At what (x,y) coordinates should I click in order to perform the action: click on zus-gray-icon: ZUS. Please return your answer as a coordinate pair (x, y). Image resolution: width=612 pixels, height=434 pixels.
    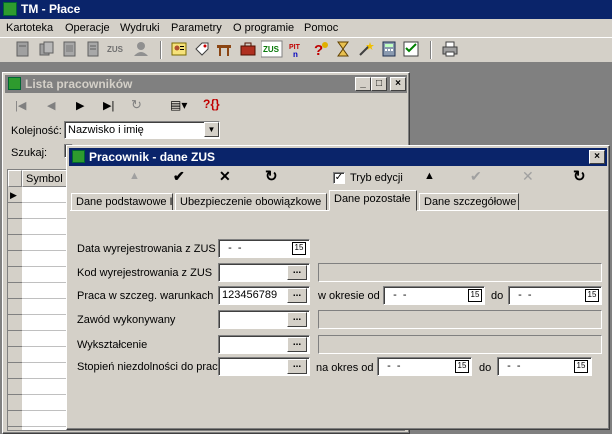
    Looking at the image, I should click on (117, 49).